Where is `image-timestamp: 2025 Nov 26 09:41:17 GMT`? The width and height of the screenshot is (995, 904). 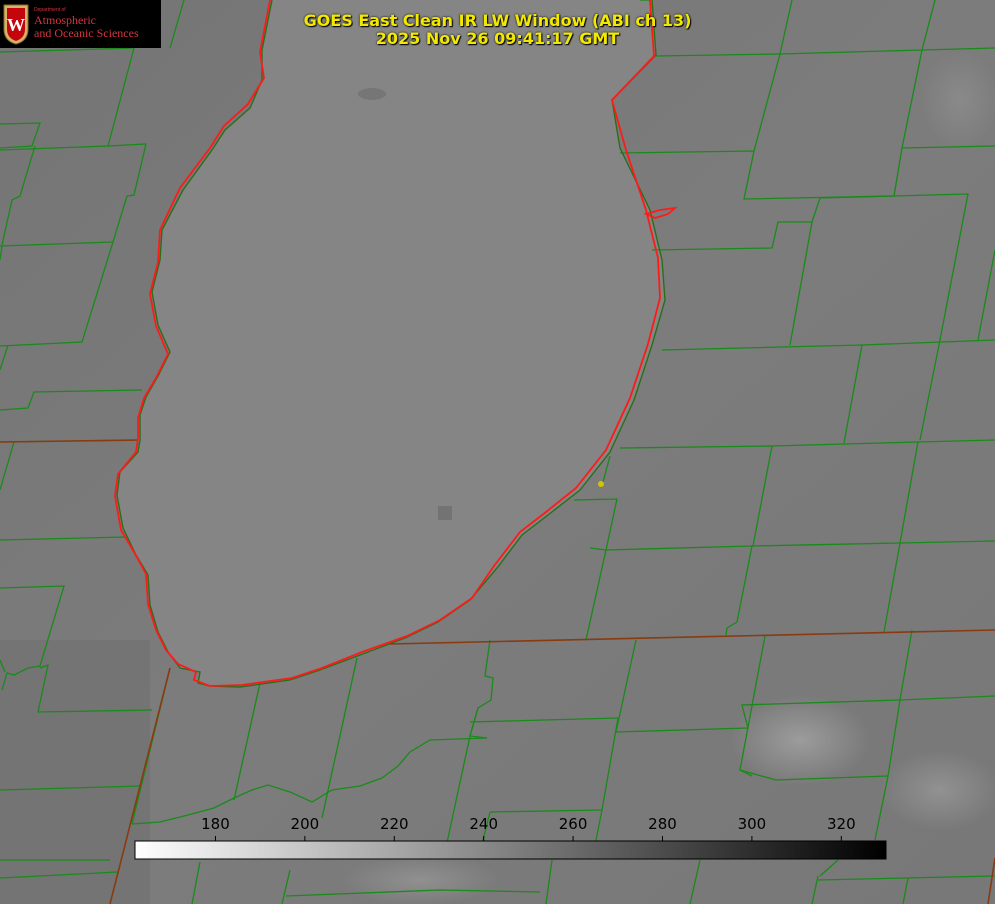 image-timestamp: 2025 Nov 26 09:41:17 GMT is located at coordinates (497, 38).